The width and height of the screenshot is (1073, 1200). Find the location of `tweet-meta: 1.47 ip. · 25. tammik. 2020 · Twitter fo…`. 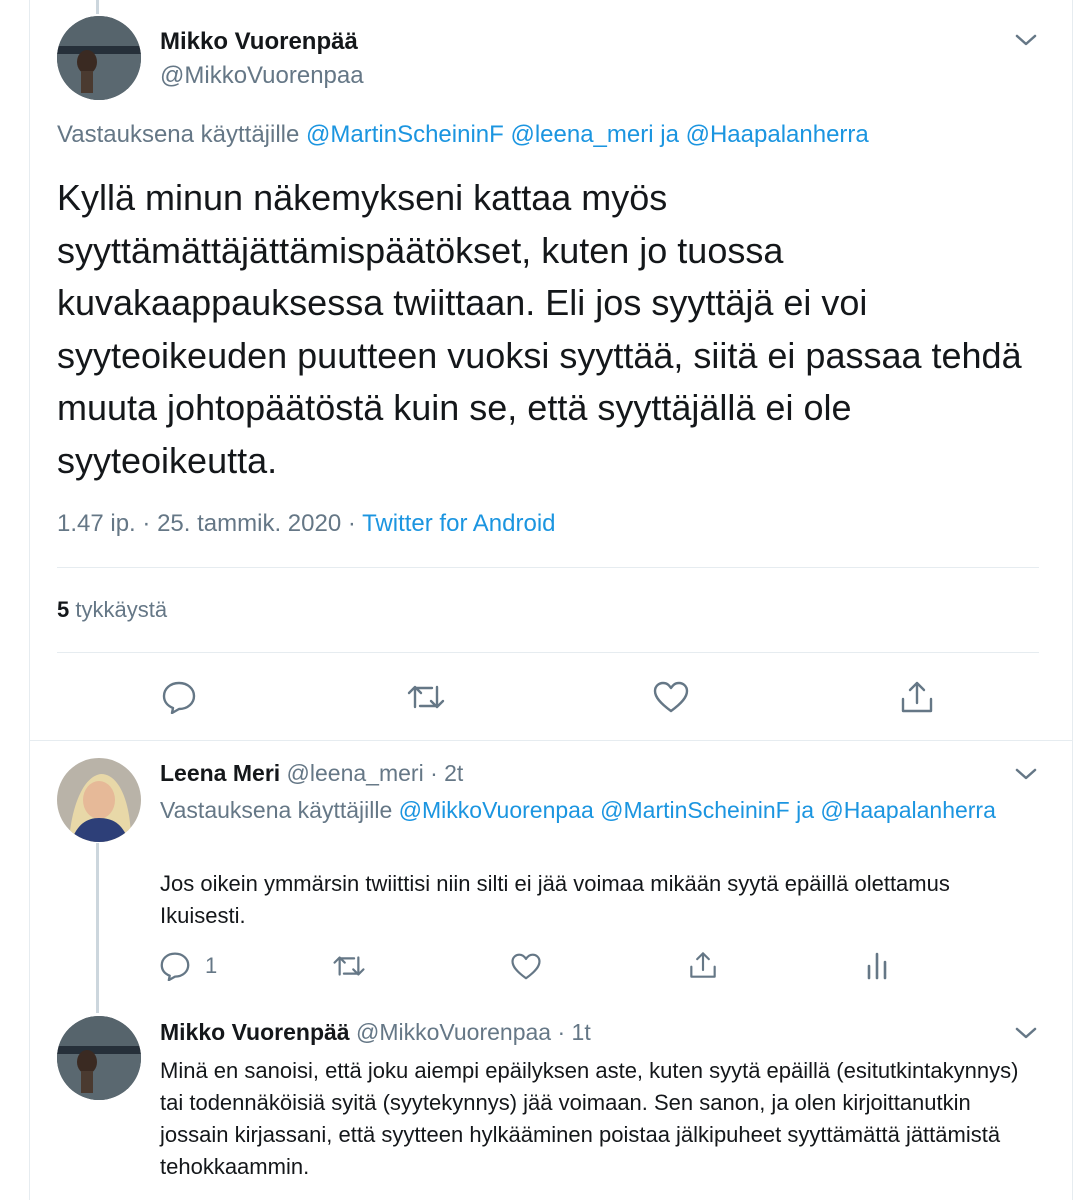

tweet-meta: 1.47 ip. · 25. tammik. 2020 · Twitter fo… is located at coordinates (306, 524).